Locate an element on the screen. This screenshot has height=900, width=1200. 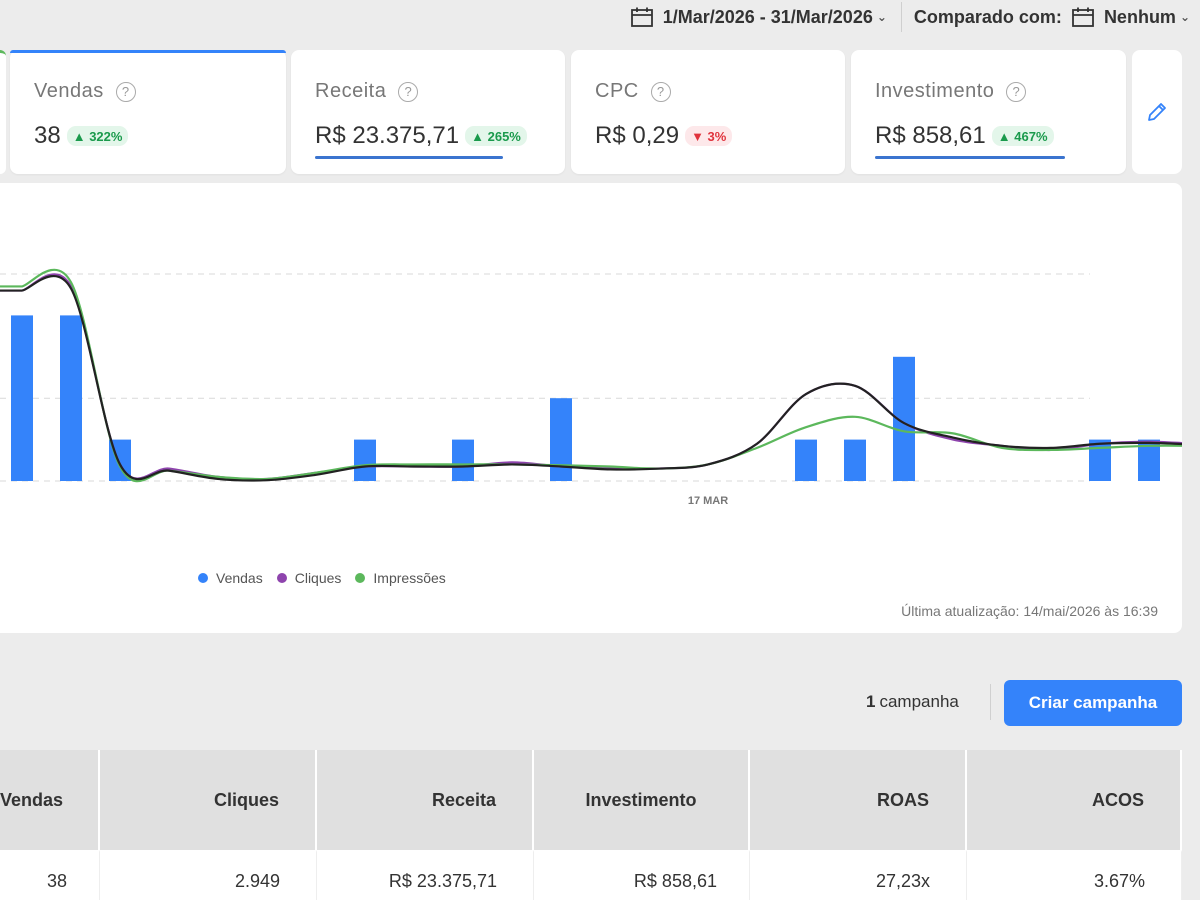
legend-label: Impressões is located at coordinates (409, 578).